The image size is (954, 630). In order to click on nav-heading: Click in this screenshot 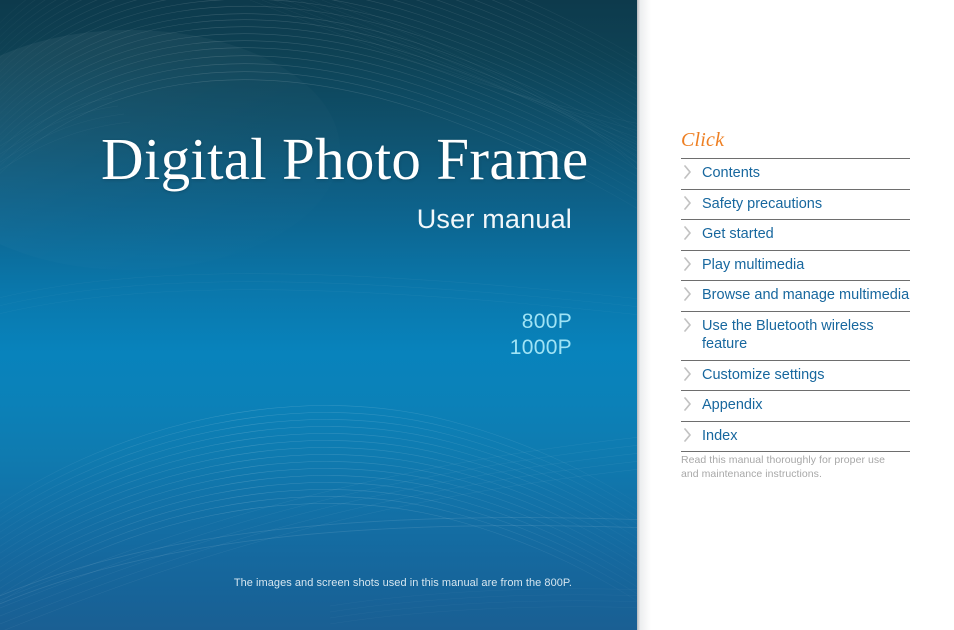, I will do `click(703, 140)`.